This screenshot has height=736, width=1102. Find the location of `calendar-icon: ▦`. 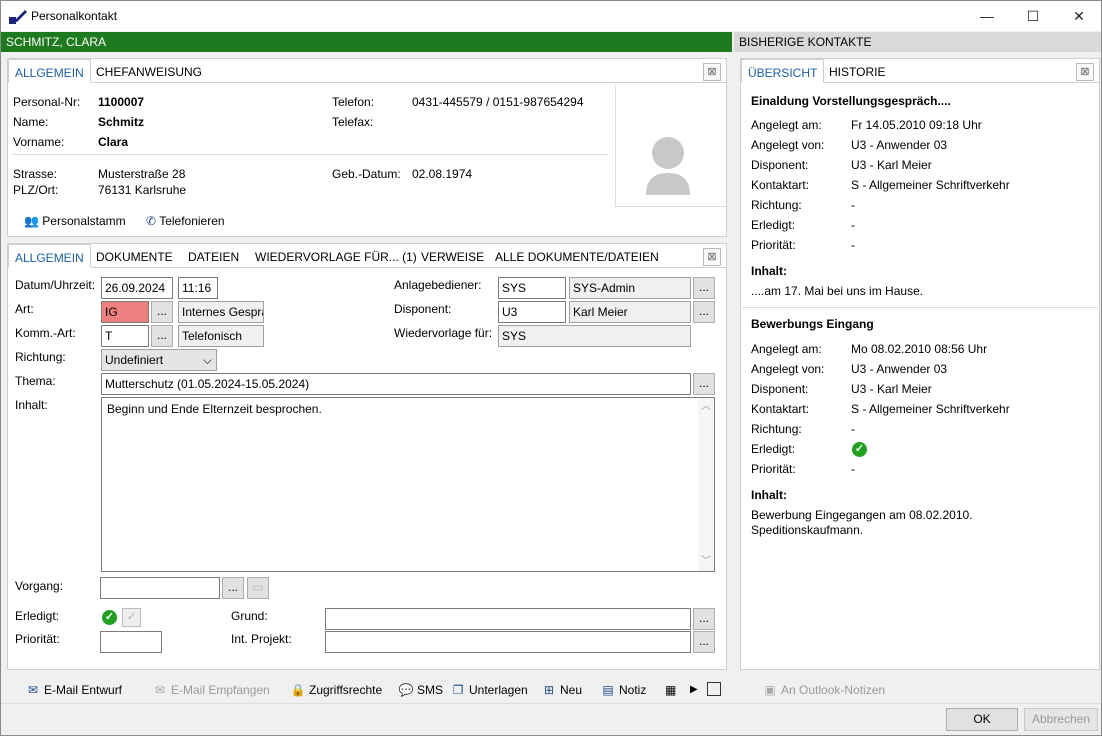

calendar-icon: ▦ is located at coordinates (670, 690).